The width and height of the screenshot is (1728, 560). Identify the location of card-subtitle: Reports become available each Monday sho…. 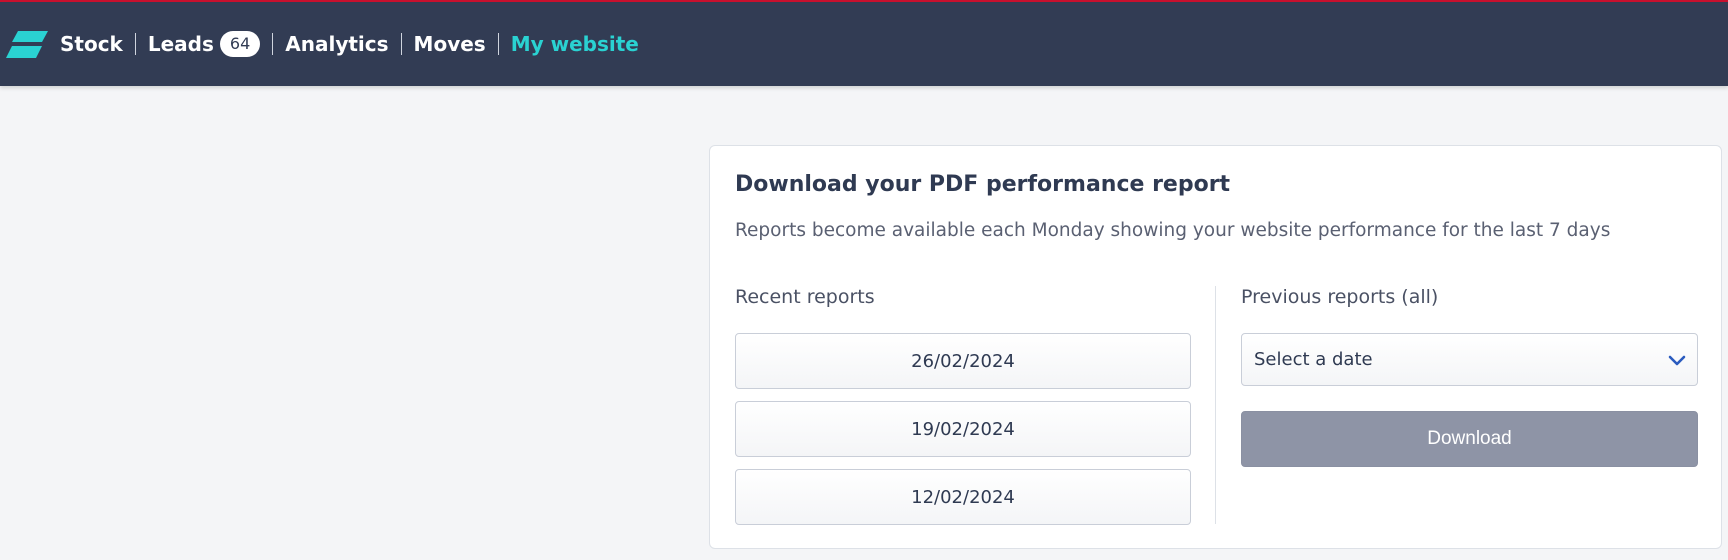
(1173, 230).